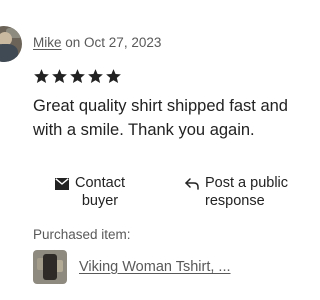 This screenshot has width=320, height=300. Describe the element at coordinates (62, 186) in the screenshot. I see `mail-icon` at that location.